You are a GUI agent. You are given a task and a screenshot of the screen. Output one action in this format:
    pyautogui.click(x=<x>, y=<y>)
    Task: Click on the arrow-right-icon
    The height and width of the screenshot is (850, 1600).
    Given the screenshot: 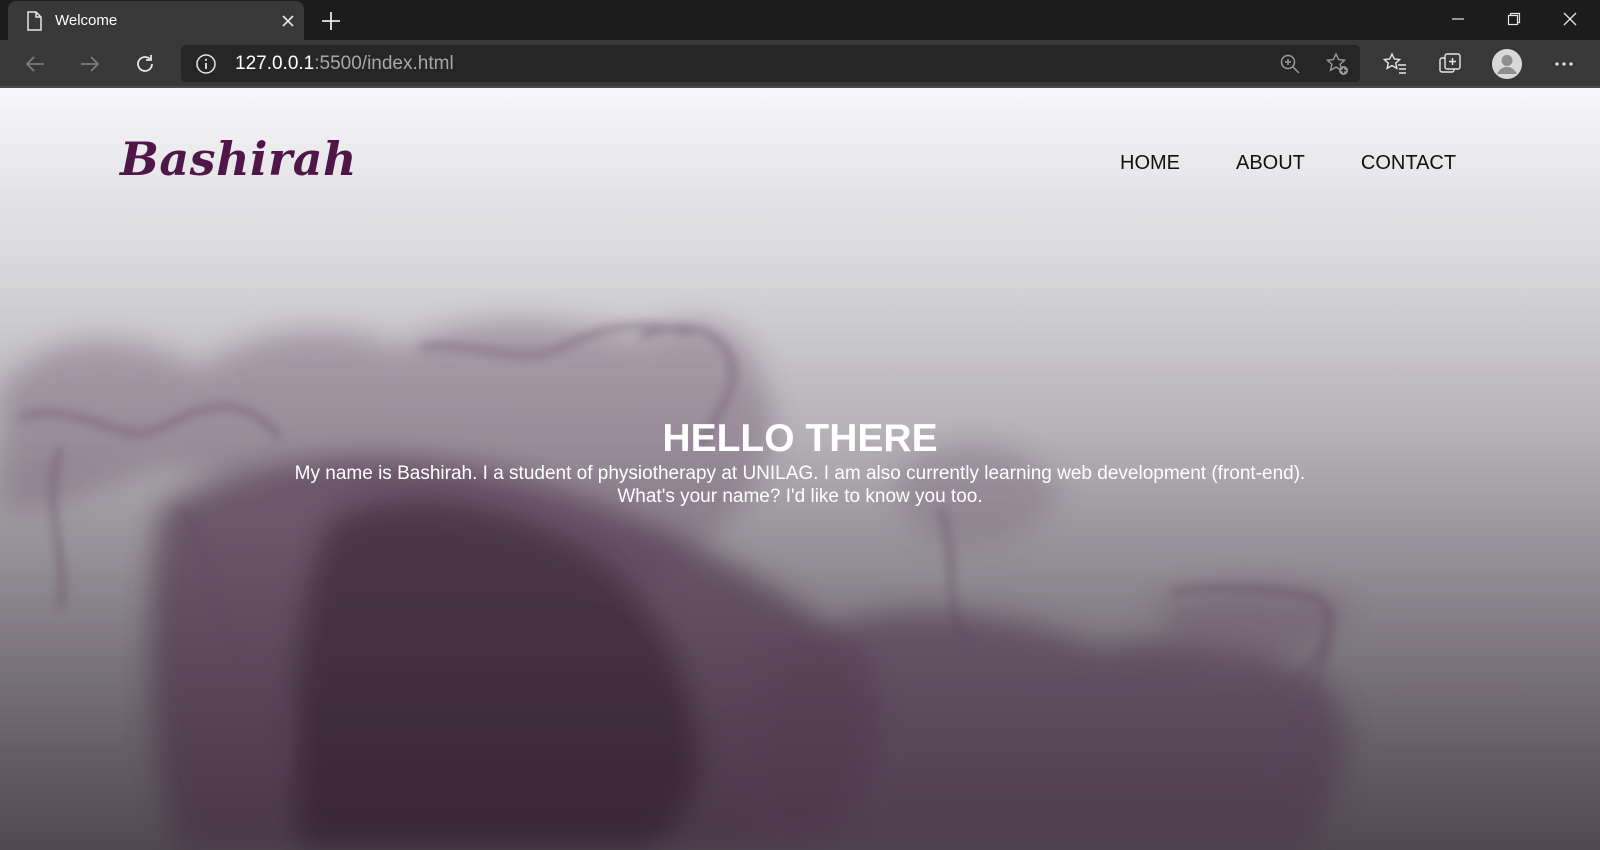 What is the action you would take?
    pyautogui.click(x=90, y=64)
    